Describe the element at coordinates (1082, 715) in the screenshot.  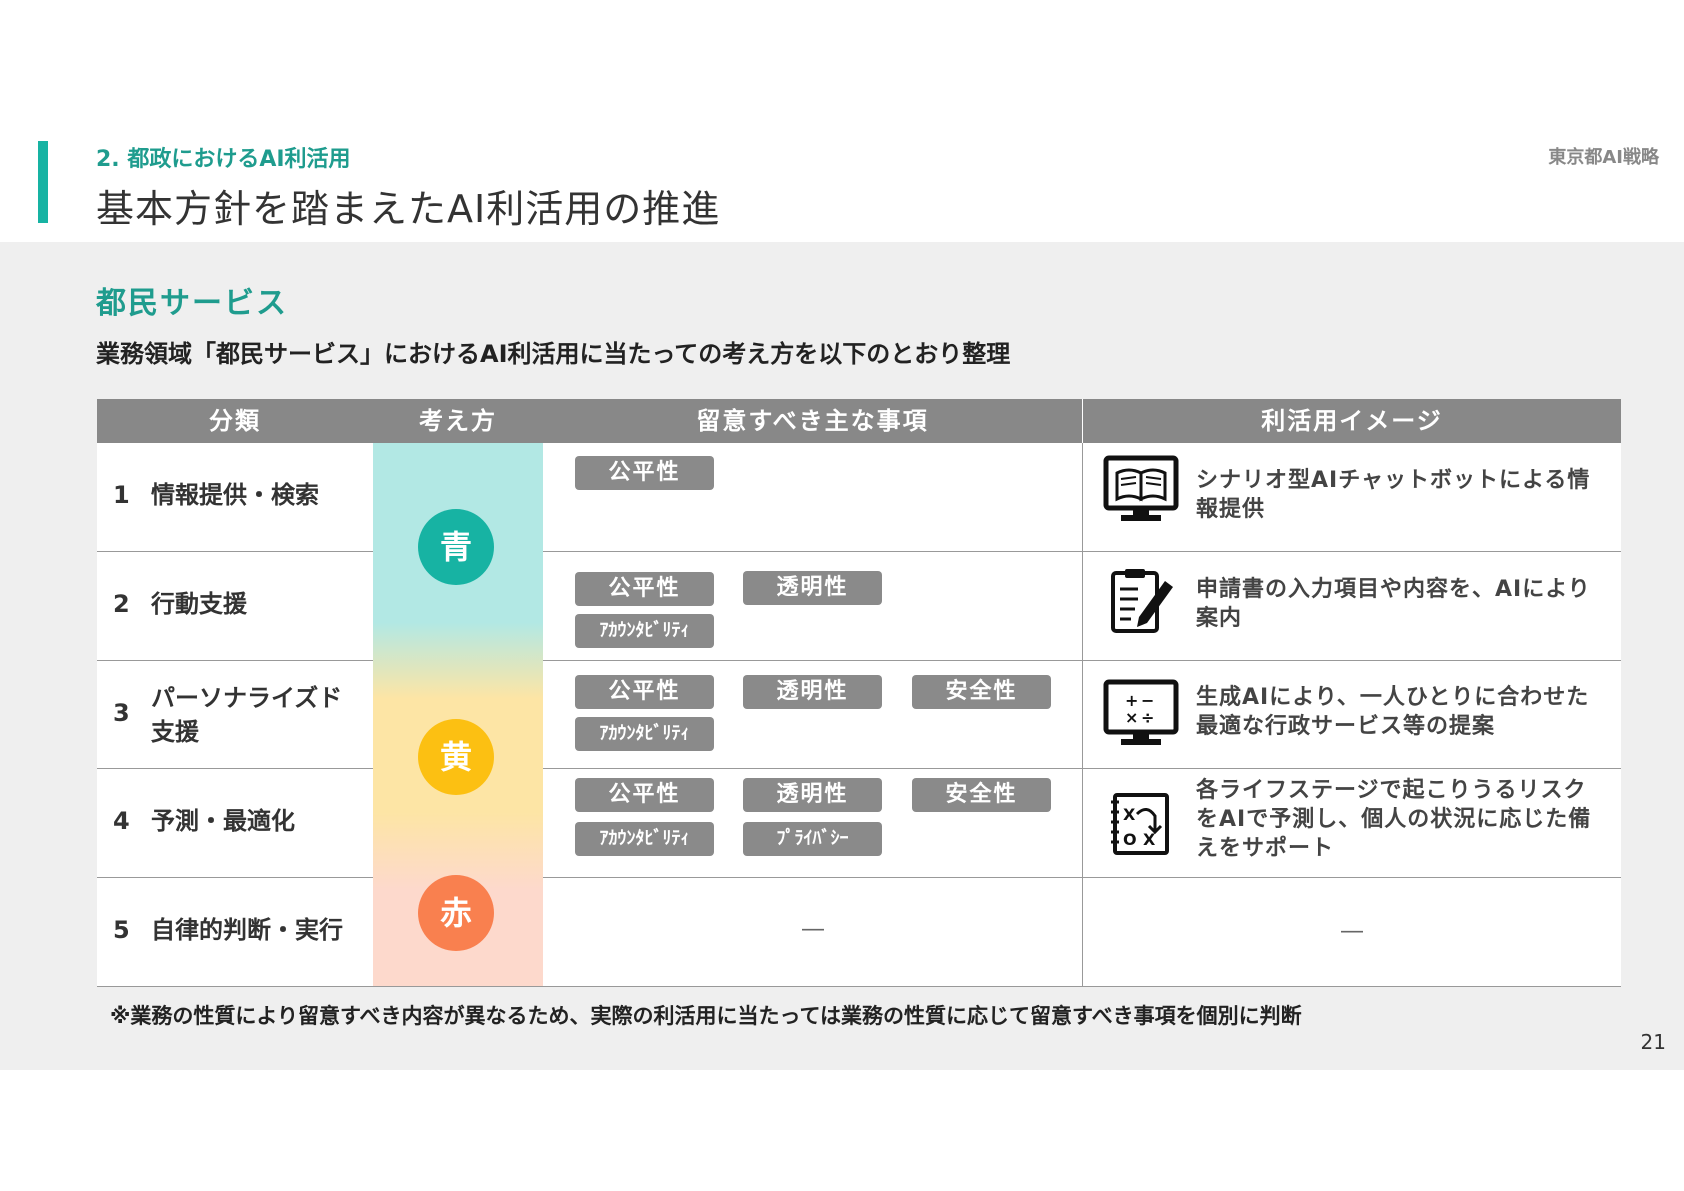
I see `column-divider` at that location.